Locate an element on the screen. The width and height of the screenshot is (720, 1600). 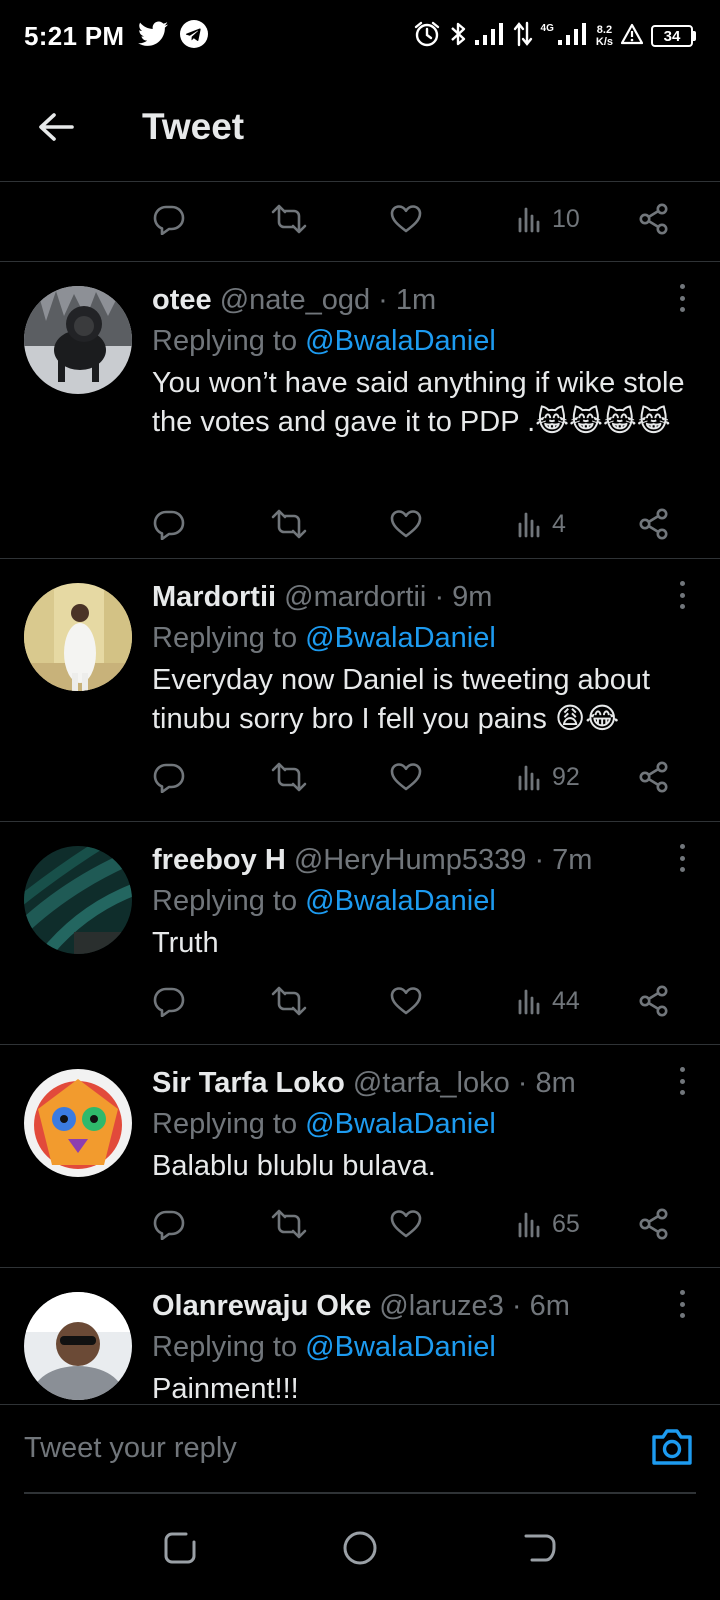
action-row: 44 is located at coordinates (360, 1001).